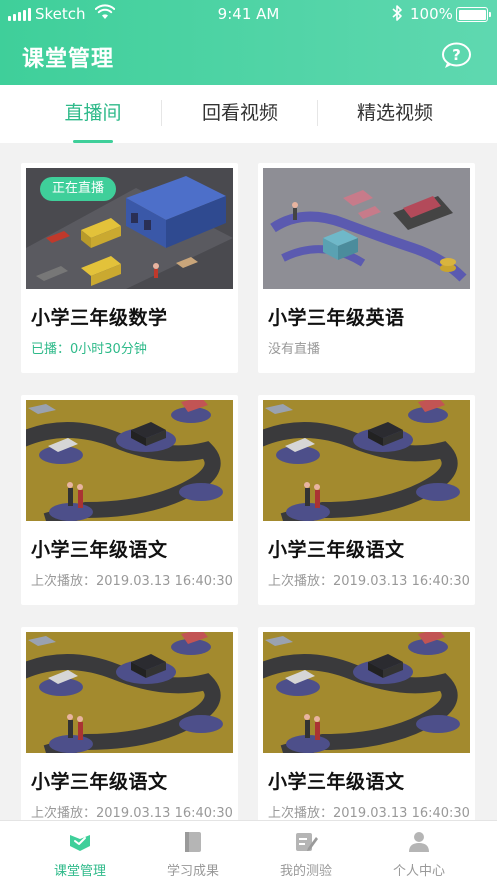 This screenshot has width=497, height=883. What do you see at coordinates (397, 13) in the screenshot?
I see `bluetooth-icon` at bounding box center [397, 13].